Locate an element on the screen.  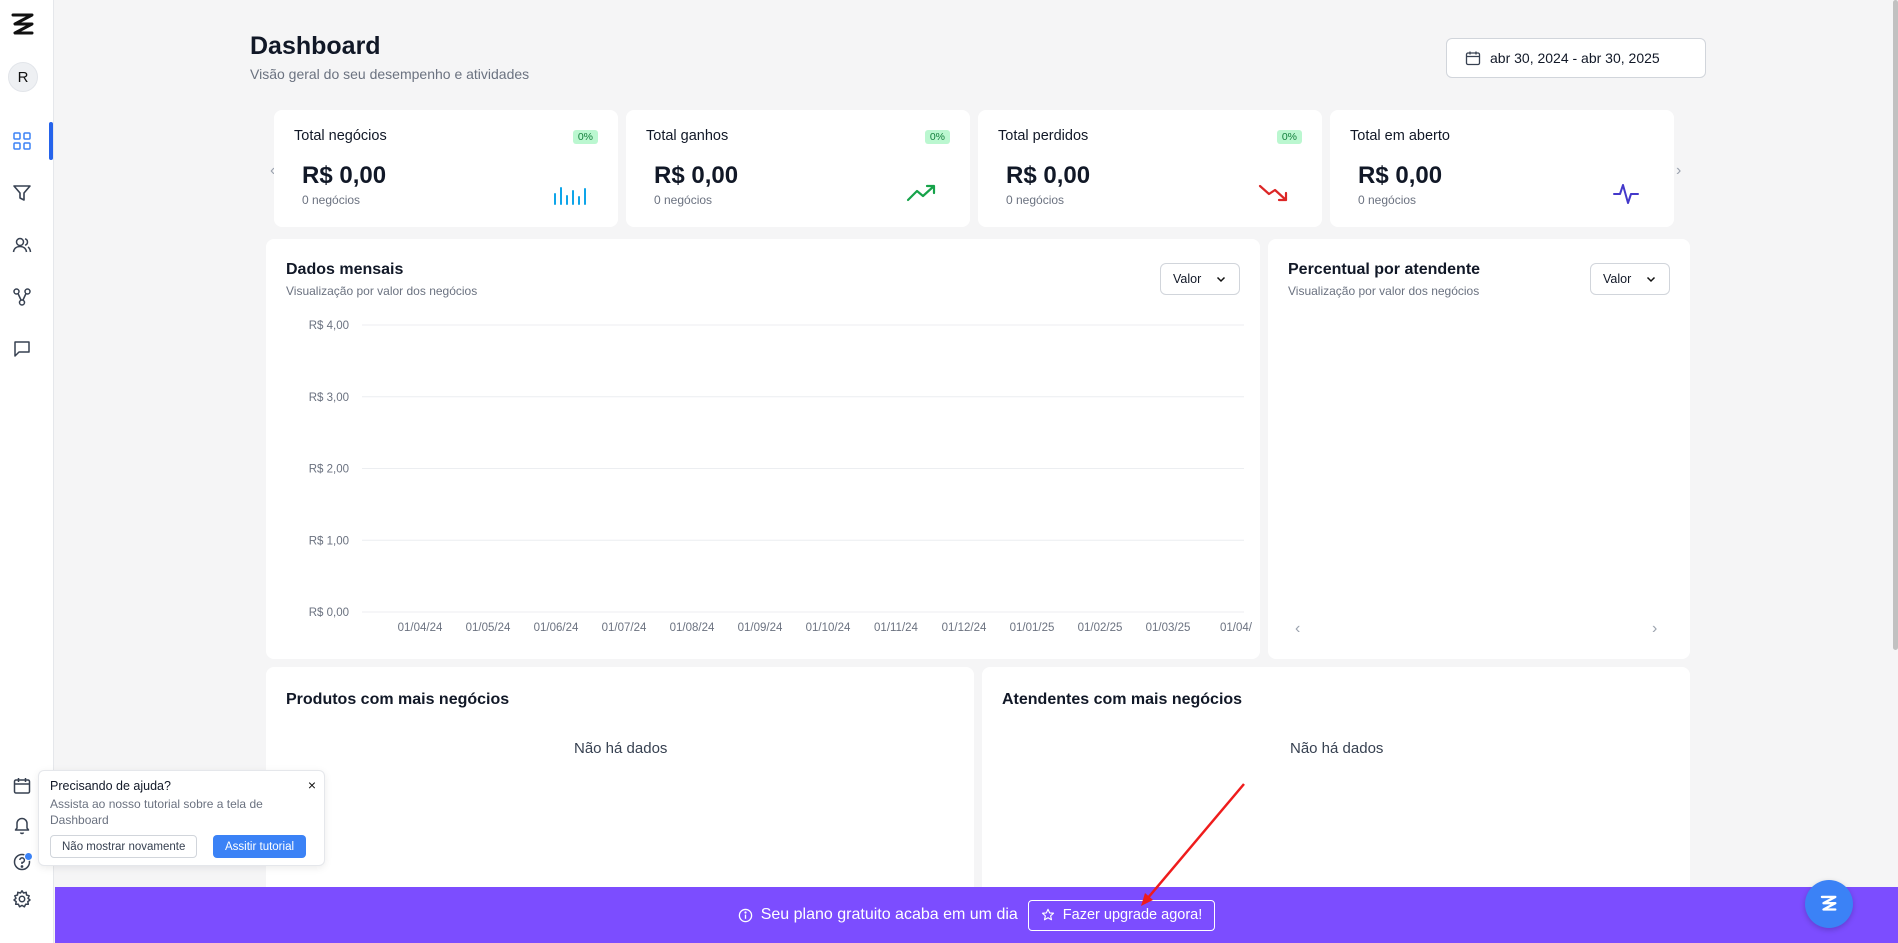
app-logo-icon is located at coordinates (1828, 903).